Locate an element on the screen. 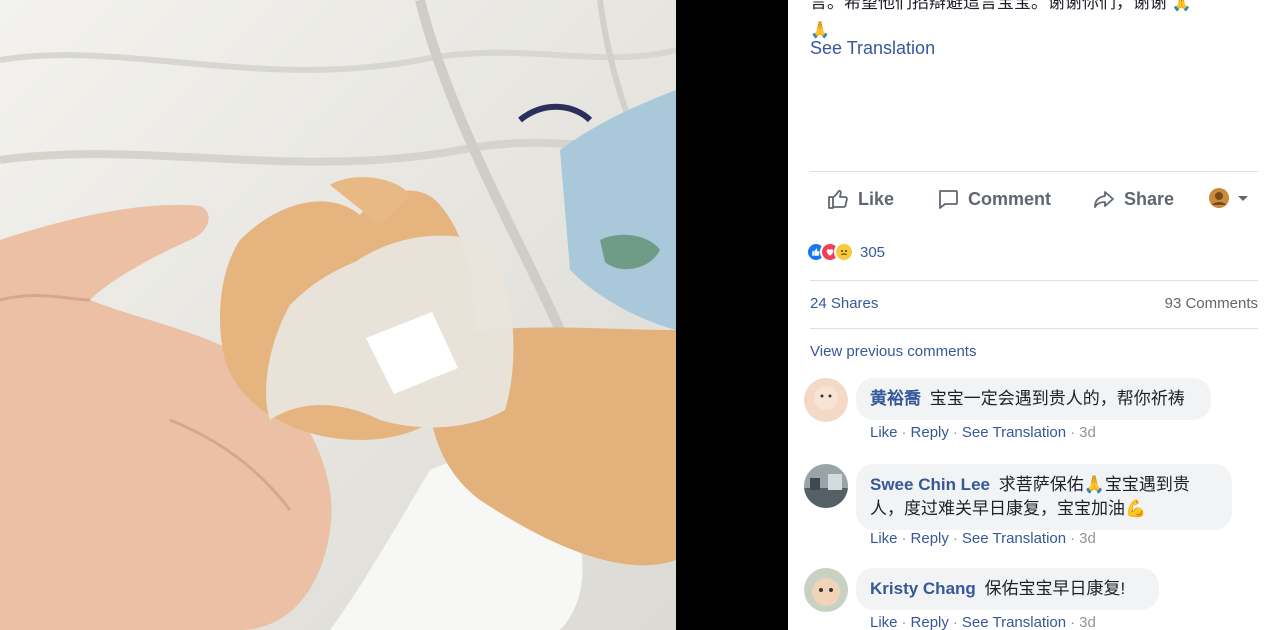 Image resolution: width=1280 pixels, height=630 pixels. comment-text: 人，度过难关早日康复，宝宝加油 is located at coordinates (997, 508).